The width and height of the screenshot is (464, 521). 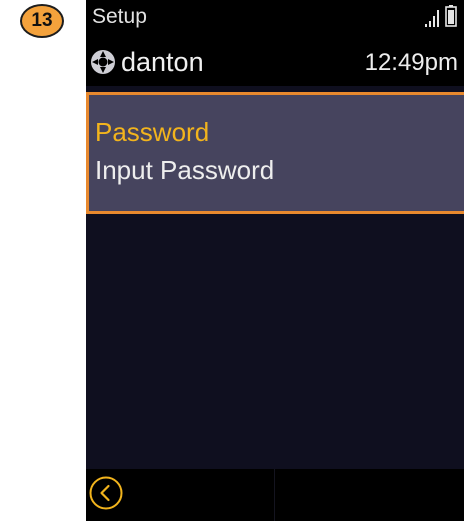 What do you see at coordinates (119, 16) in the screenshot?
I see `app-title: Setup` at bounding box center [119, 16].